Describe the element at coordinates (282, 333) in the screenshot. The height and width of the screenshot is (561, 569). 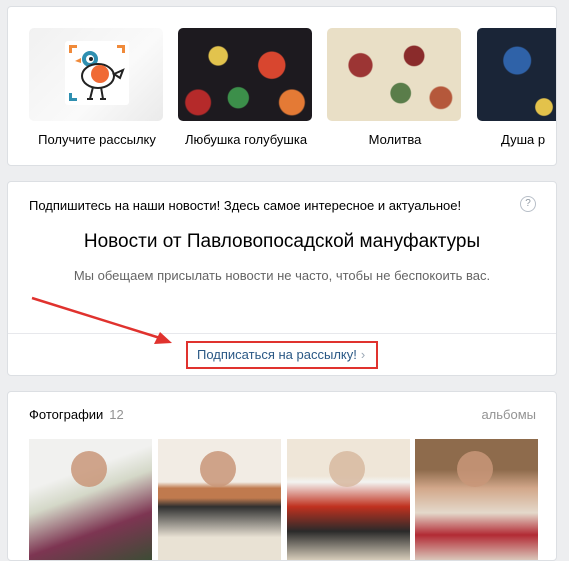
I see `divider` at that location.